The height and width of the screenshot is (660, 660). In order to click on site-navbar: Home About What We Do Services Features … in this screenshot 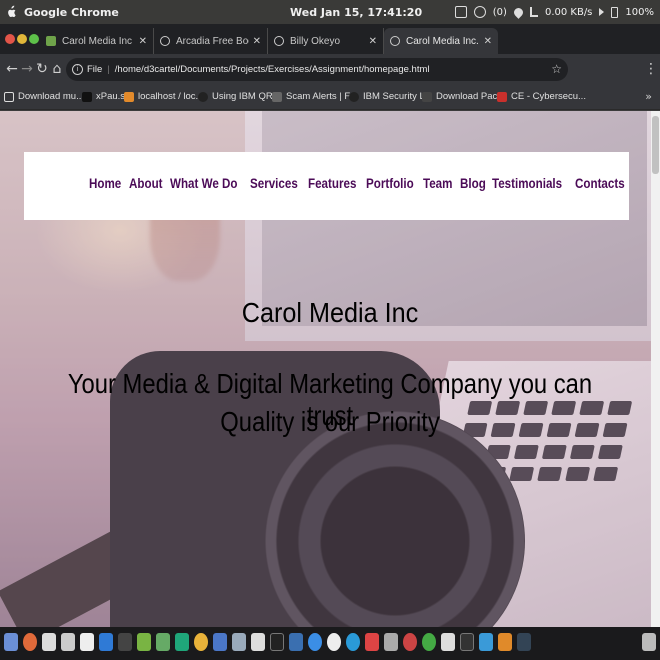, I will do `click(326, 186)`.